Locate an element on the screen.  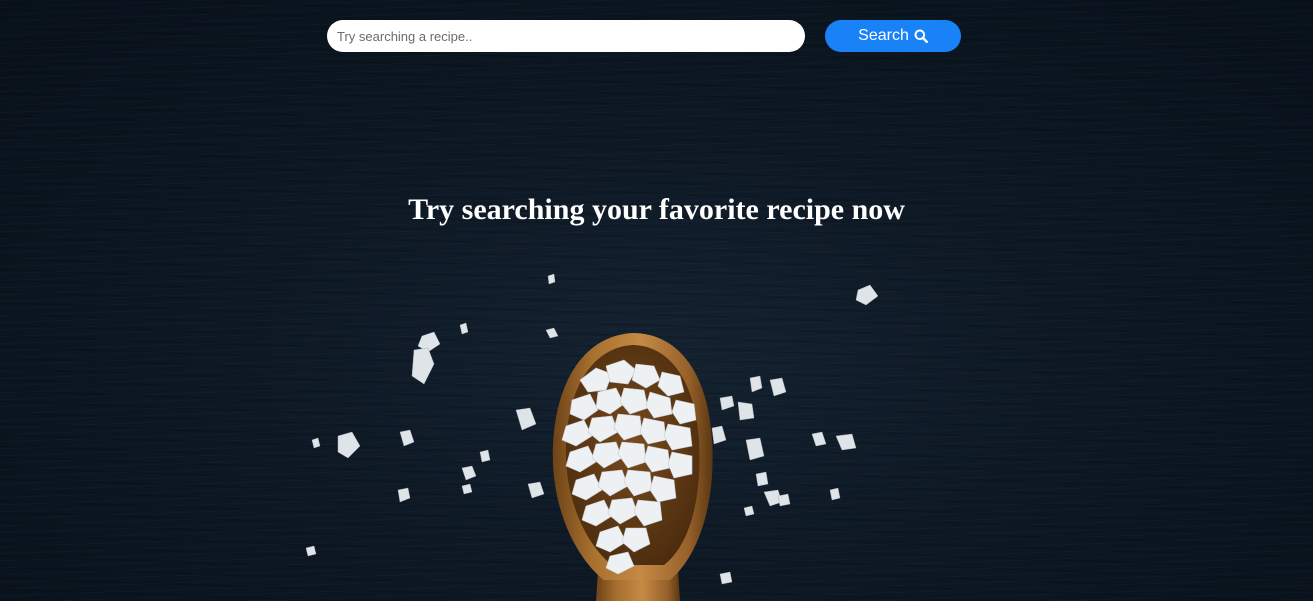
search-button: Search is located at coordinates (893, 36).